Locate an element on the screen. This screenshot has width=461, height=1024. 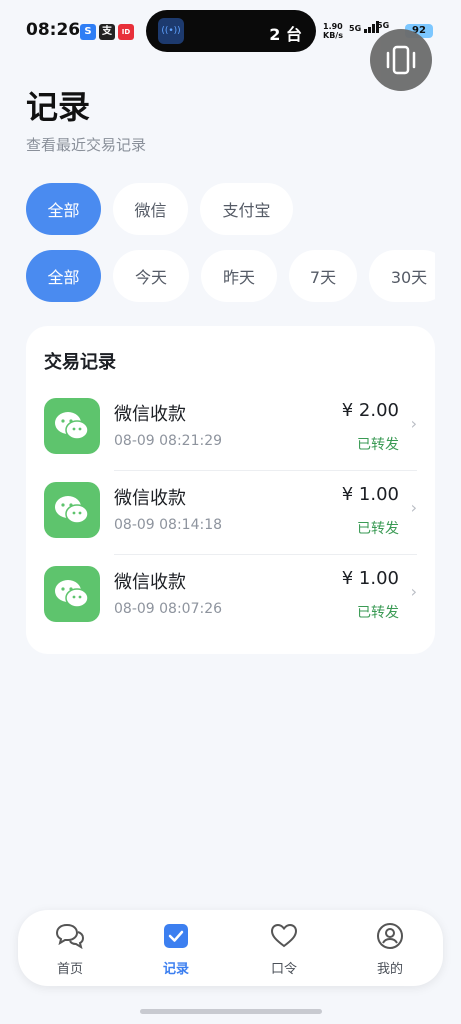
net-speed-value: 1.90 is located at coordinates (333, 26).